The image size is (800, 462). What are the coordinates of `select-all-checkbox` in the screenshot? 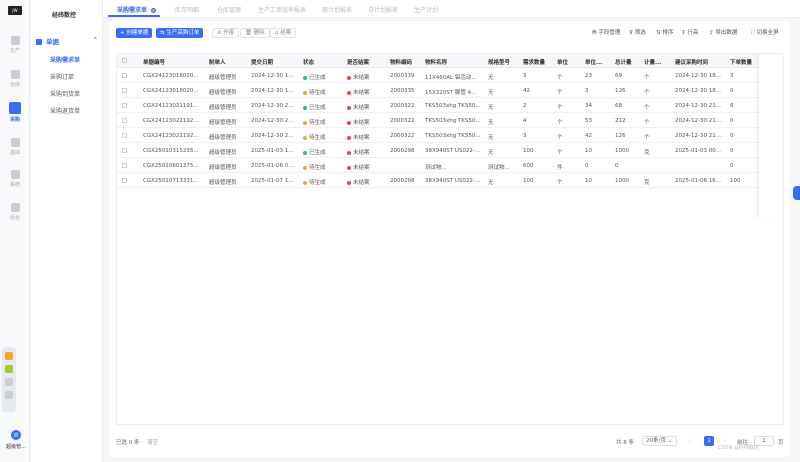 It's located at (124, 60).